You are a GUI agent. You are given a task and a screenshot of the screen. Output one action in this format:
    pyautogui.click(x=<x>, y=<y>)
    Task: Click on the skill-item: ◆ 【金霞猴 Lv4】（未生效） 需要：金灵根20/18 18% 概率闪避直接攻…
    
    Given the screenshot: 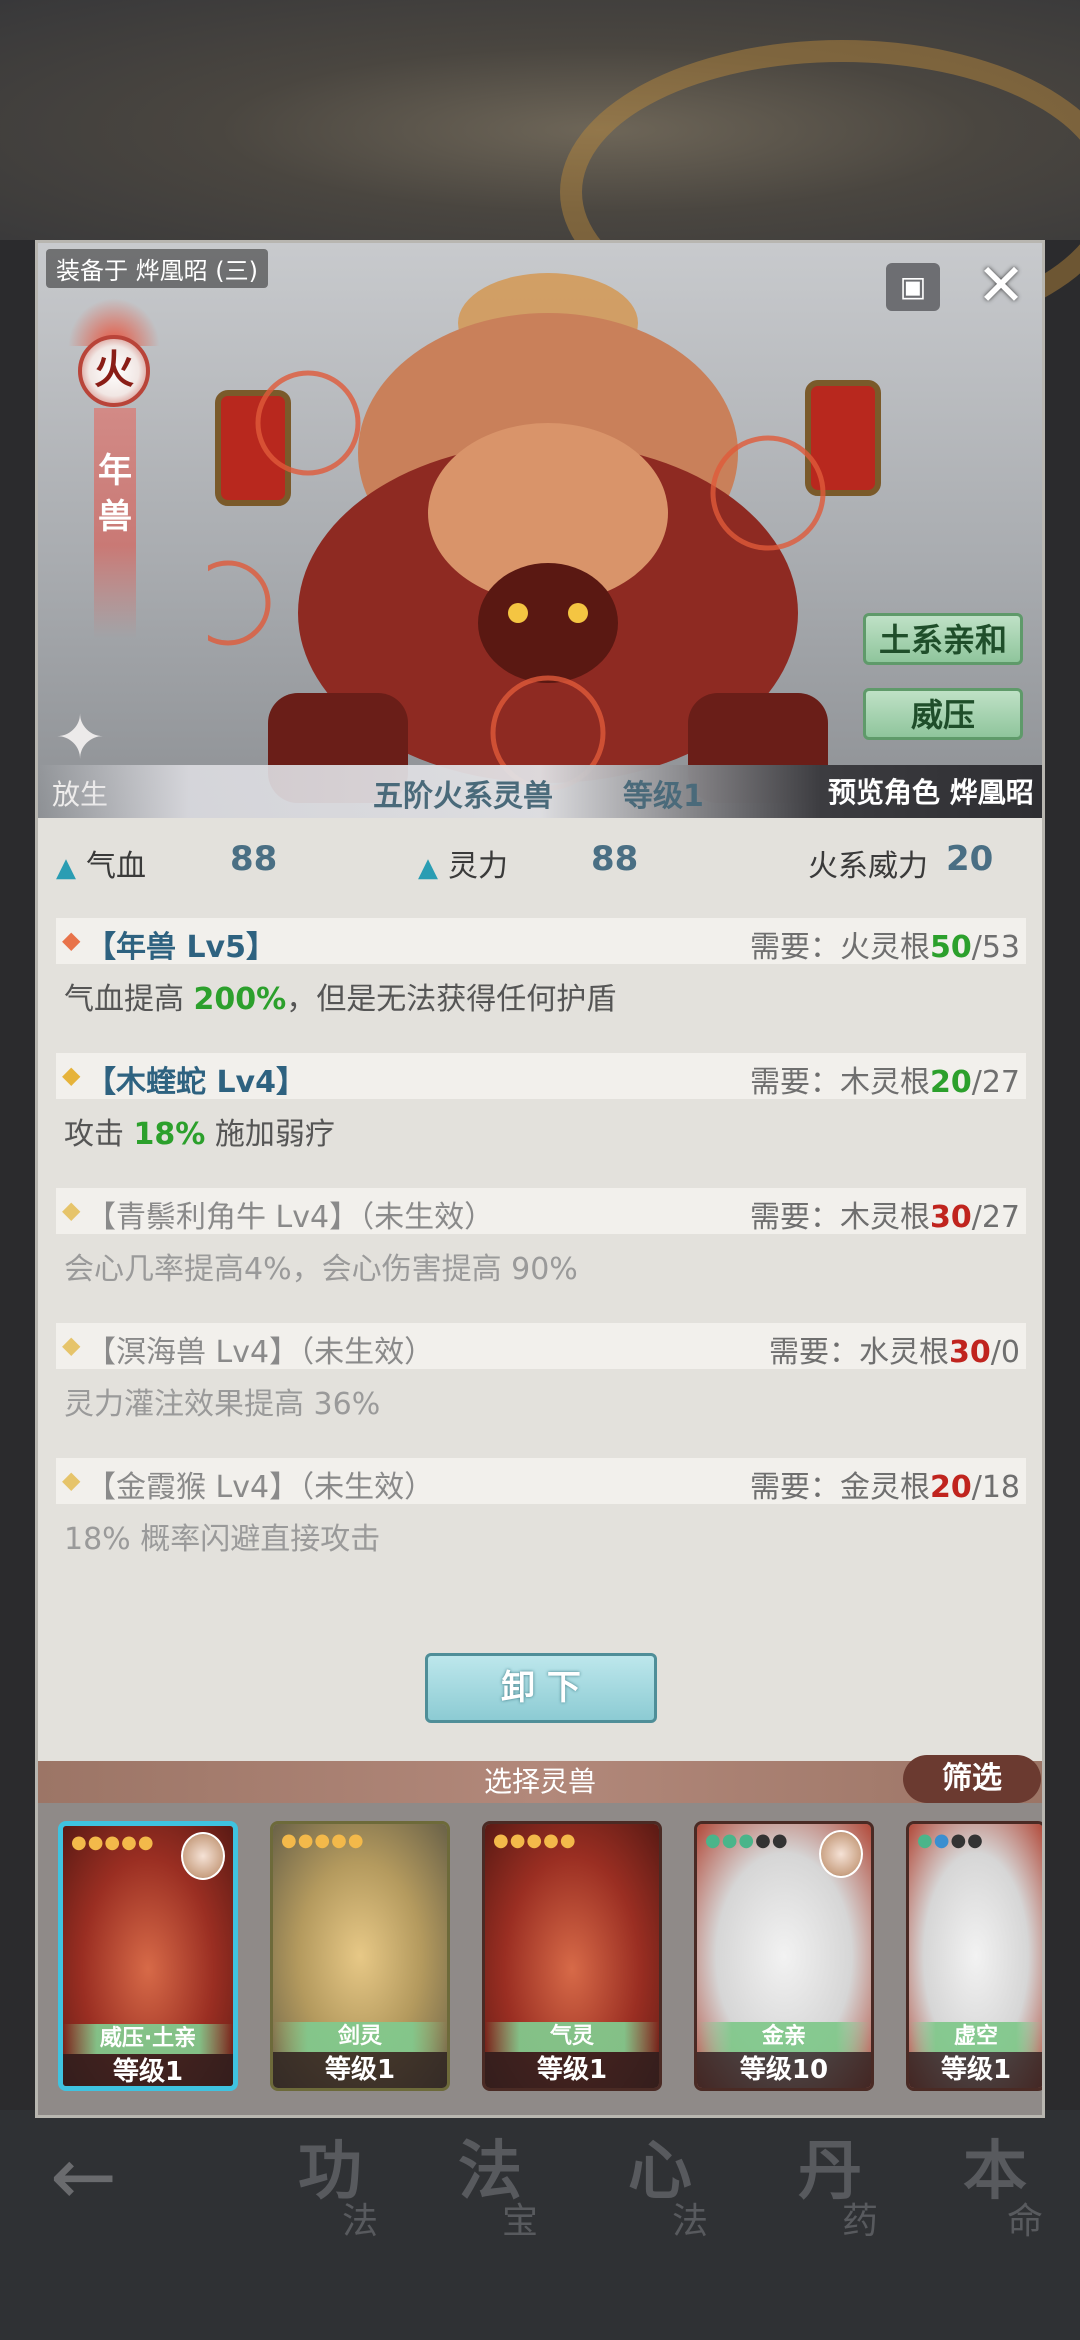 What is the action you would take?
    pyautogui.click(x=541, y=1516)
    